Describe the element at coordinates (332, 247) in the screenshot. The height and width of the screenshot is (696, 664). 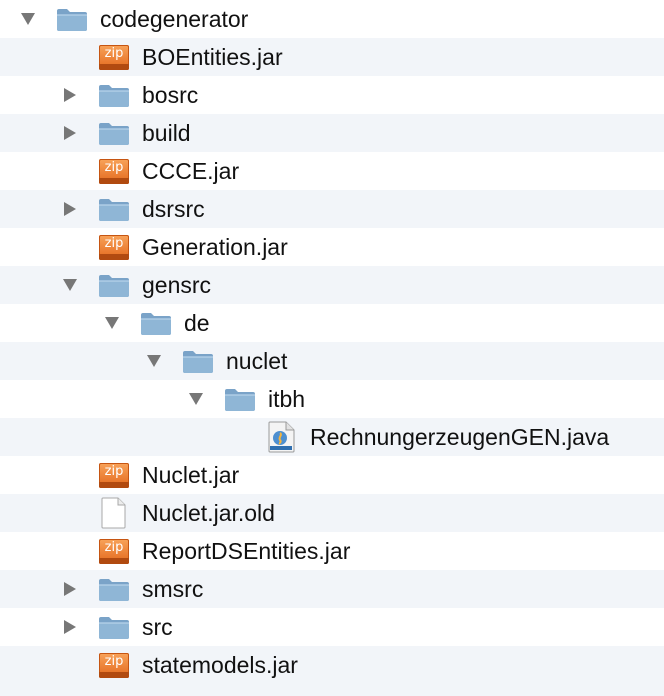
I see `tree-row: zip Generation.jar` at that location.